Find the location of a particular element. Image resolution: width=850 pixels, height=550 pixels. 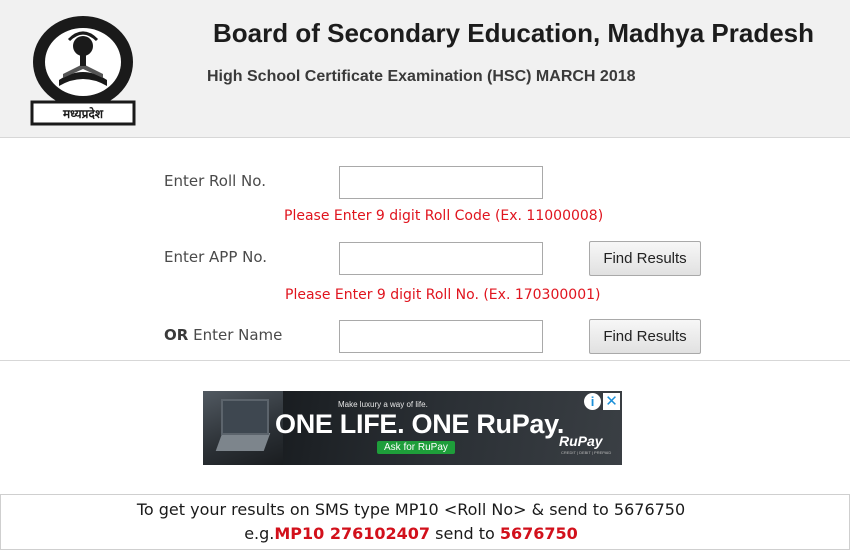

ad-tagline: Make luxury a way of life. is located at coordinates (383, 404).